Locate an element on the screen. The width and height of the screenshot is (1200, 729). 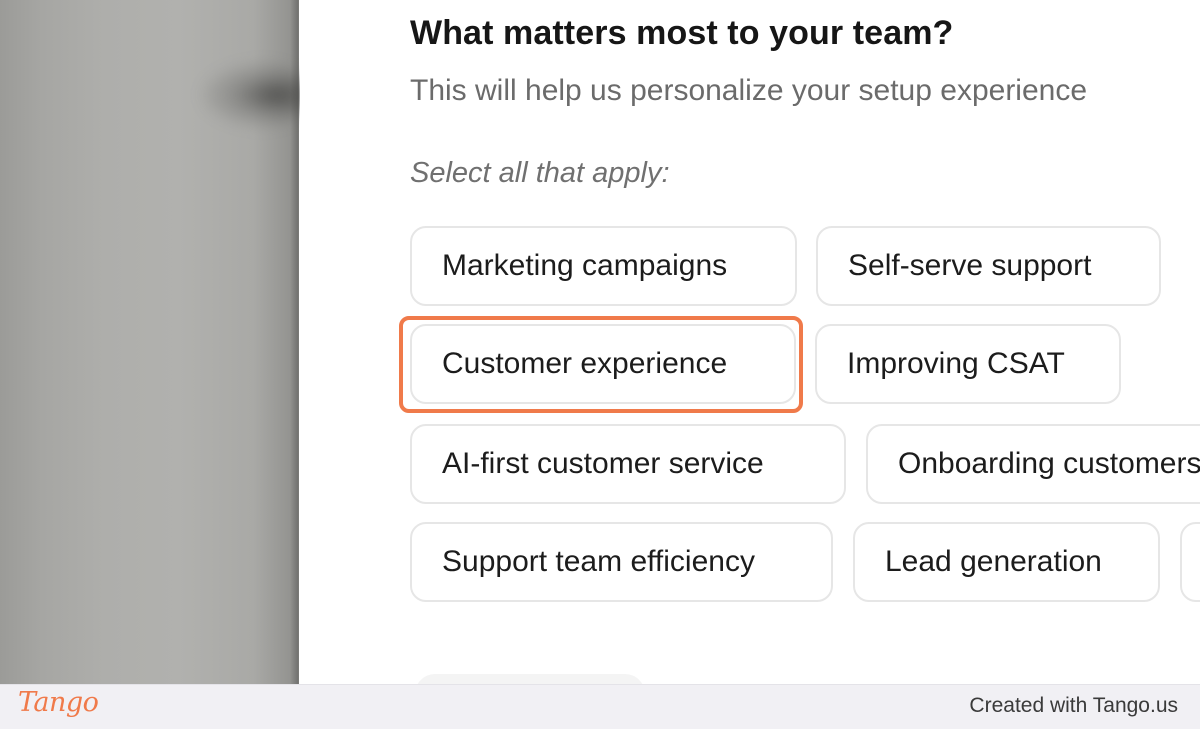
tango-logo: Tango is located at coordinates (58, 702).